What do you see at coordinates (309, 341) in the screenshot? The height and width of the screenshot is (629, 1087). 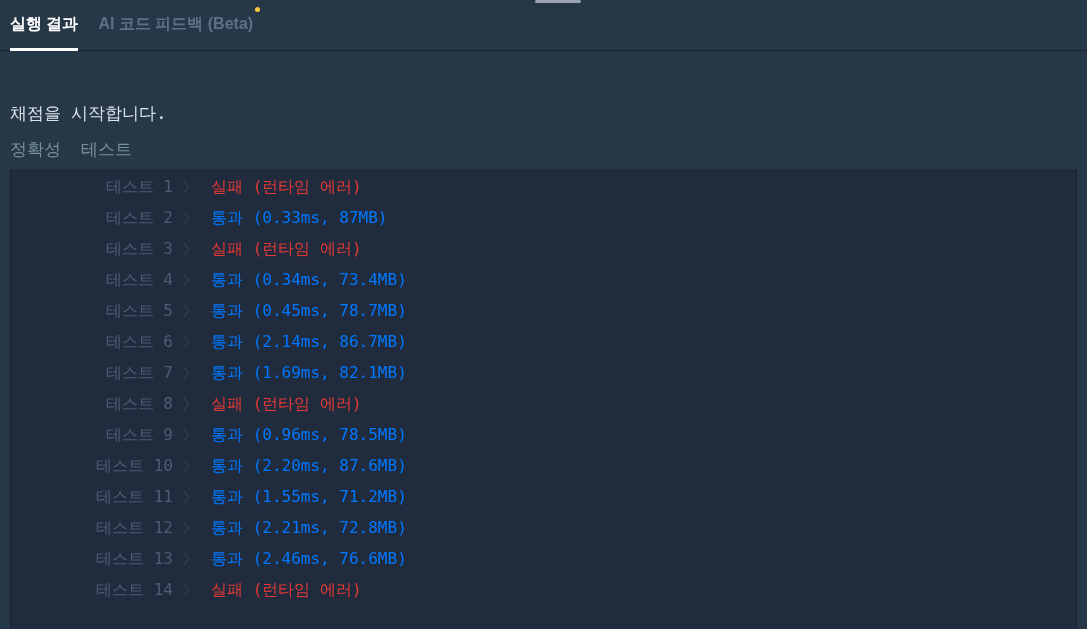 I see `test-result: 통과 (2.14ms, 86.7MB)` at bounding box center [309, 341].